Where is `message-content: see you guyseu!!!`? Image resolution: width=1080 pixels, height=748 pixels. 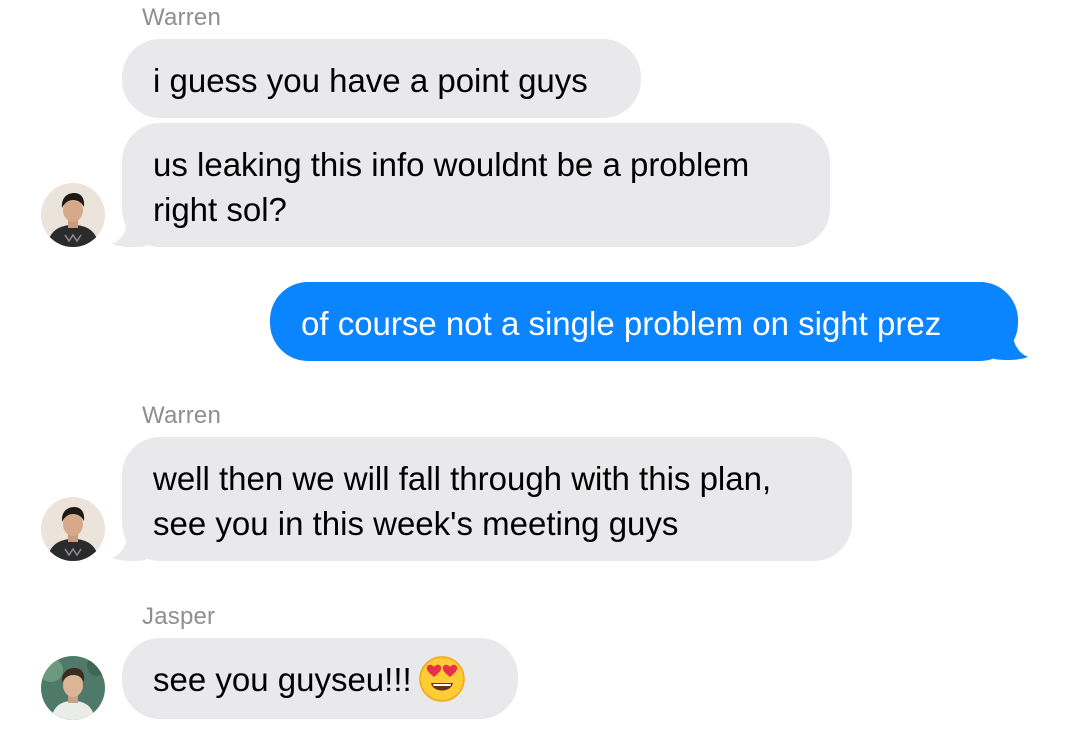 message-content: see you guyseu!!! is located at coordinates (320, 679).